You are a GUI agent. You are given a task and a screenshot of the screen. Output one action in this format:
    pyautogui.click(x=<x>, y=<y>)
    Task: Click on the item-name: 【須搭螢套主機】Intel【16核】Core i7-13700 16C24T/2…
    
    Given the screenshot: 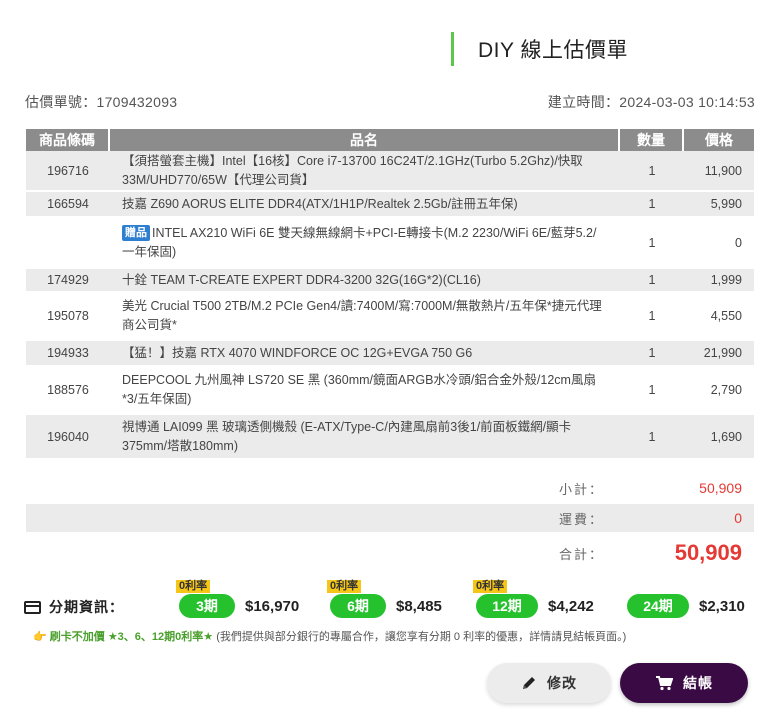 What is the action you would take?
    pyautogui.click(x=365, y=171)
    